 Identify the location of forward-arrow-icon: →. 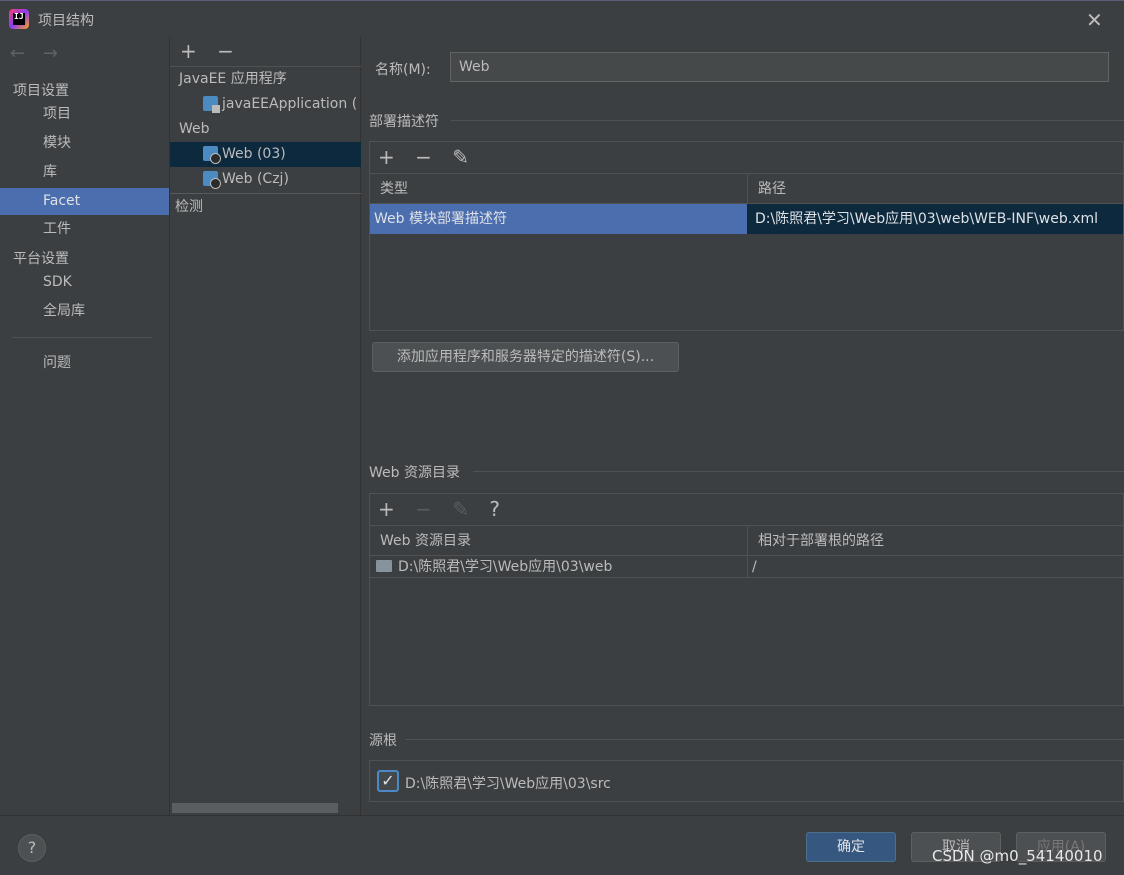
(50, 53).